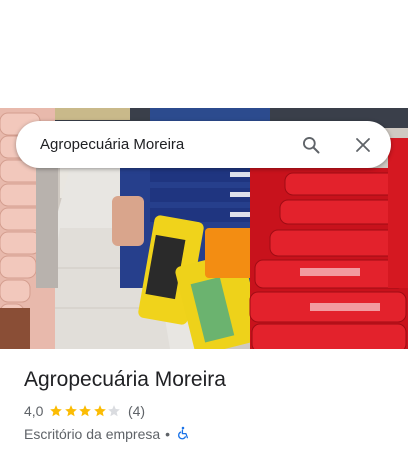 The image size is (408, 458). I want to click on review-count: (4), so click(136, 411).